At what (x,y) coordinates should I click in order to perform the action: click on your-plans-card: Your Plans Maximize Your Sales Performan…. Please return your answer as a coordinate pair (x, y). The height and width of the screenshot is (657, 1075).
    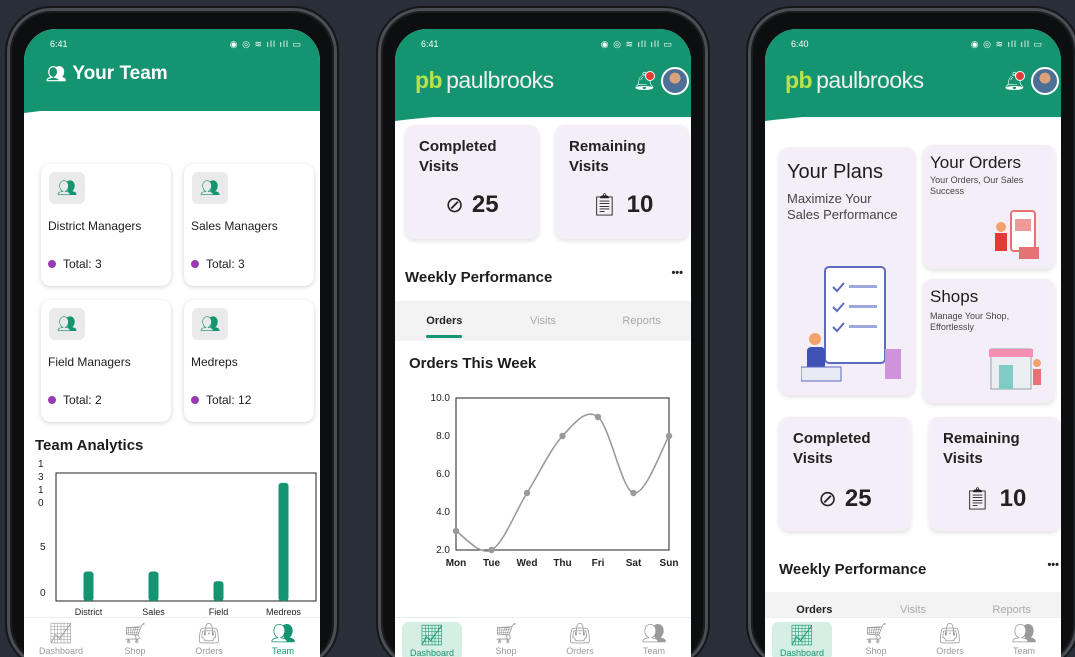
    Looking at the image, I should click on (847, 271).